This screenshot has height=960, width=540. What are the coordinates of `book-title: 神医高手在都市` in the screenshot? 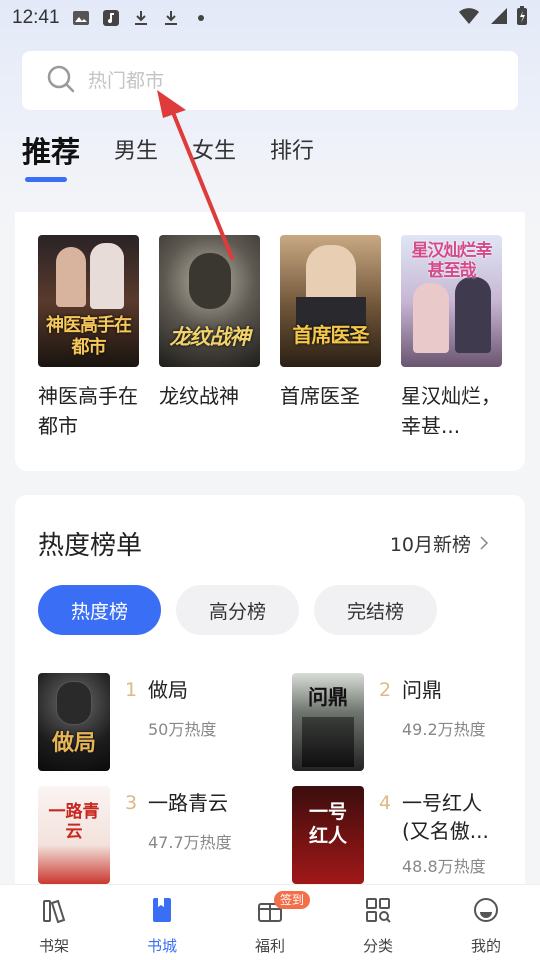 It's located at (88, 411).